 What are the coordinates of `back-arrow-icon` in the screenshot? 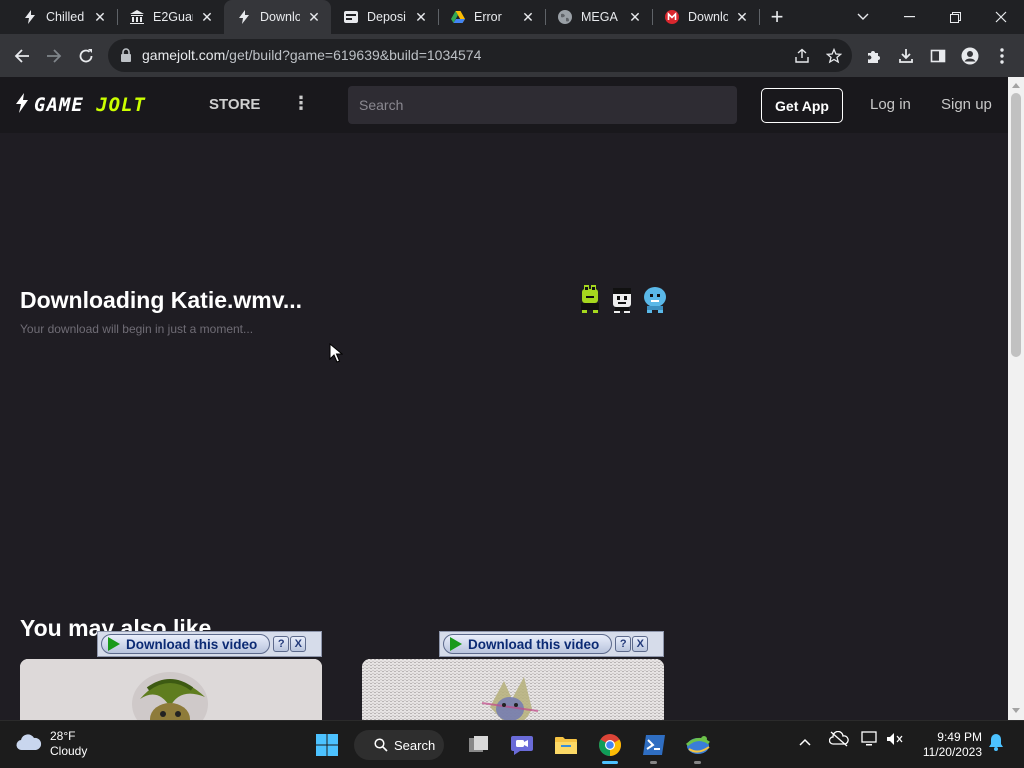 It's located at (22, 56).